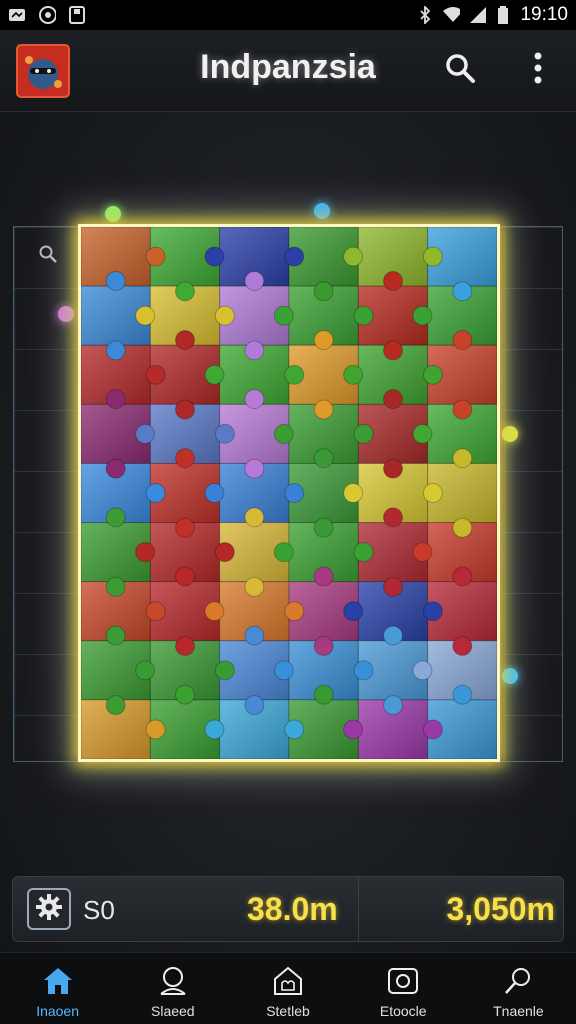 Image resolution: width=576 pixels, height=1024 pixels. I want to click on more-vert-icon, so click(538, 70).